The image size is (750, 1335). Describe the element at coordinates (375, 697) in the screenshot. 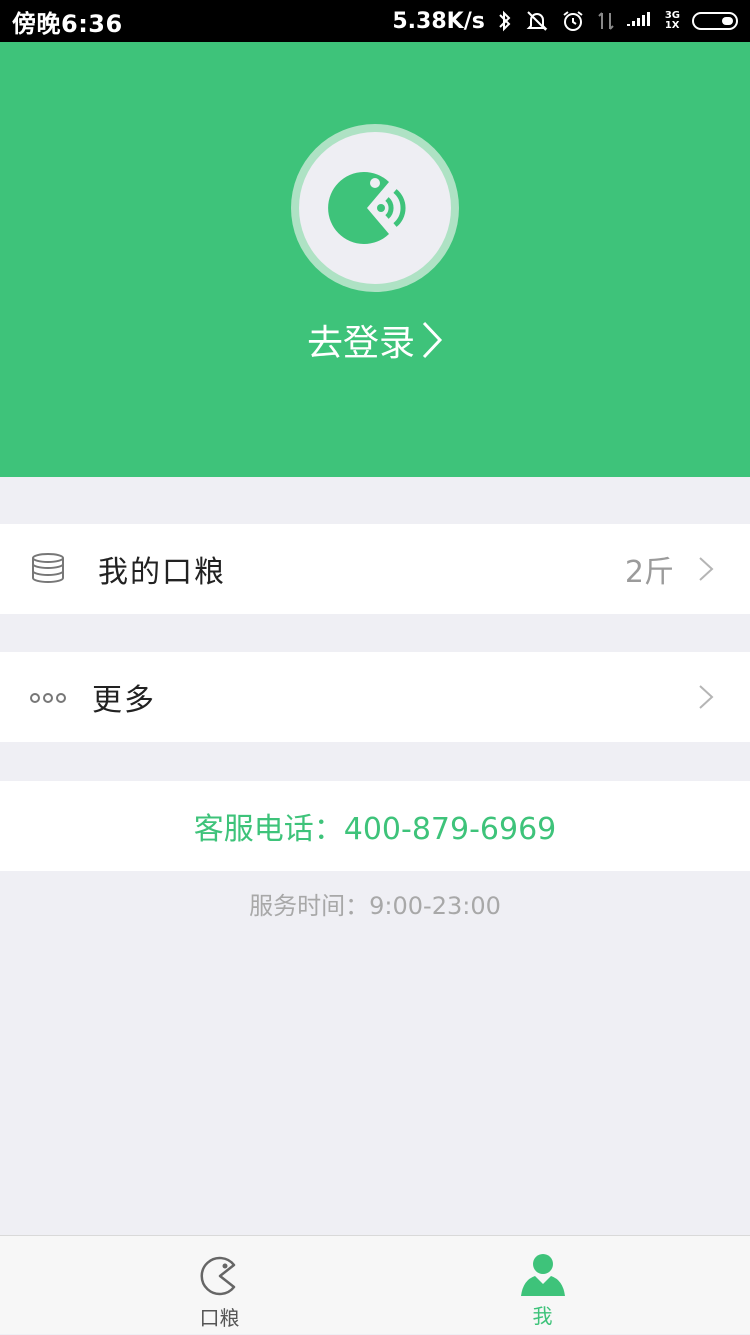

I see `more-row: 更多` at that location.